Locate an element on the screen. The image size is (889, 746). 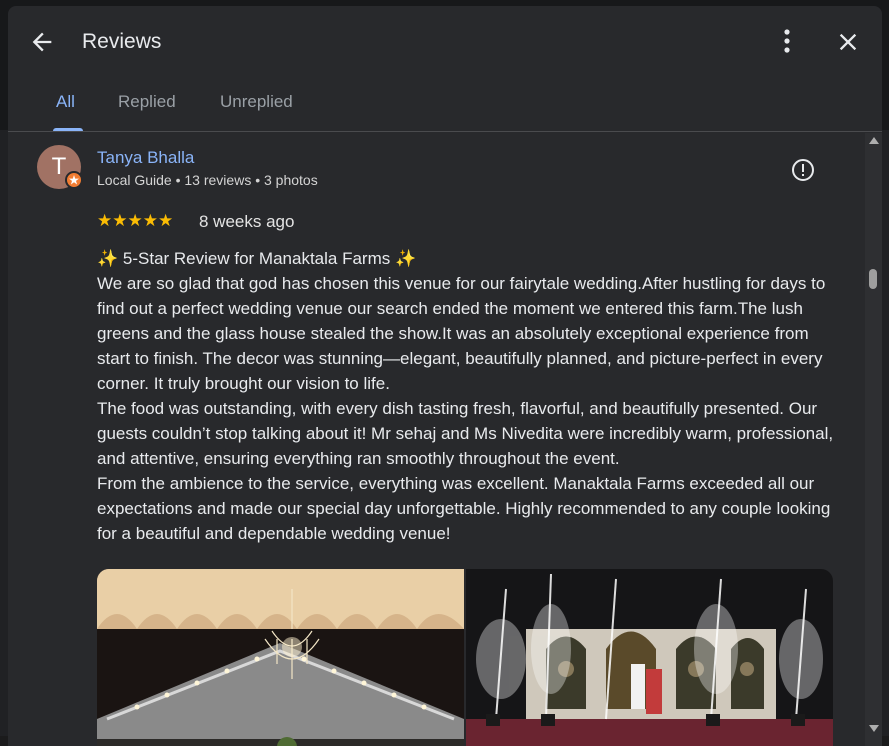
reviewer-name-link: Tanya Bhalla is located at coordinates (145, 158).